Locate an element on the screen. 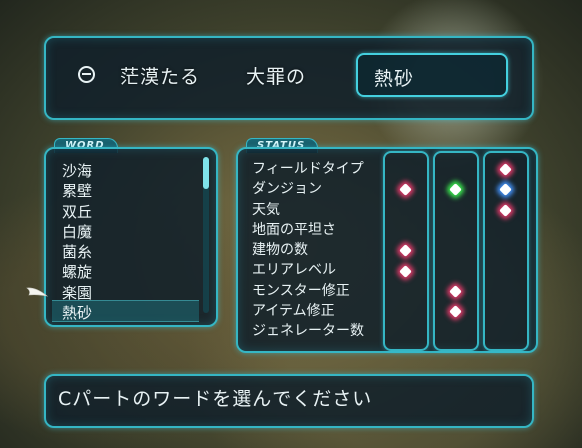 The image size is (582, 448). word-list-item: 沙海 is located at coordinates (130, 171).